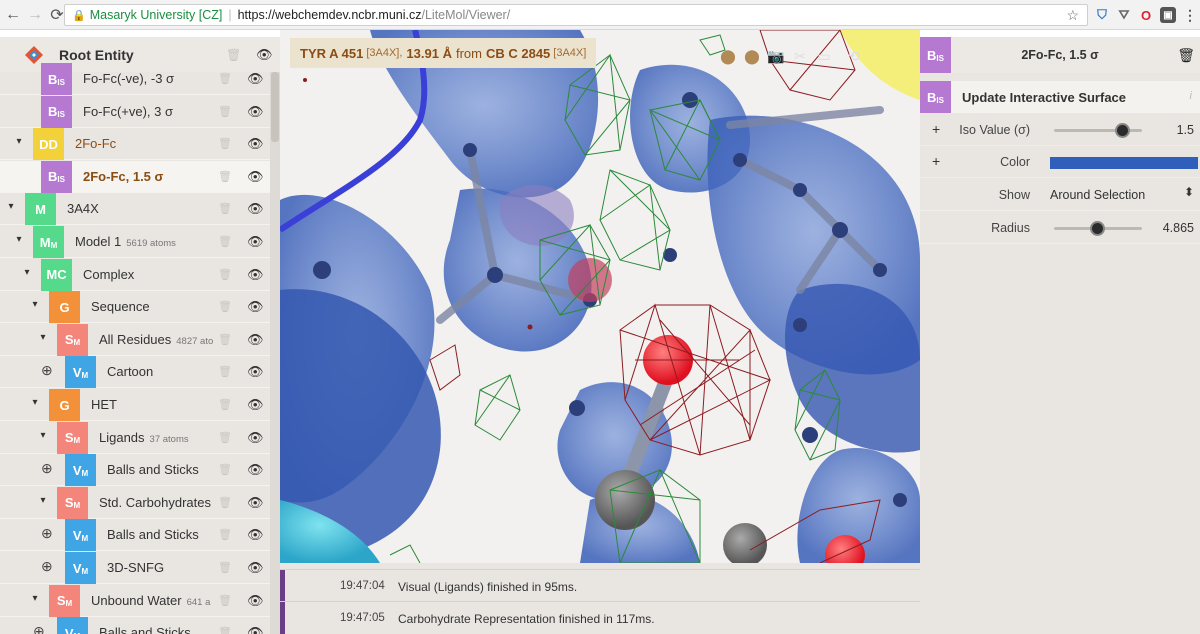 The height and width of the screenshot is (634, 1200). What do you see at coordinates (1097, 195) in the screenshot?
I see `show-select: Around Selection` at bounding box center [1097, 195].